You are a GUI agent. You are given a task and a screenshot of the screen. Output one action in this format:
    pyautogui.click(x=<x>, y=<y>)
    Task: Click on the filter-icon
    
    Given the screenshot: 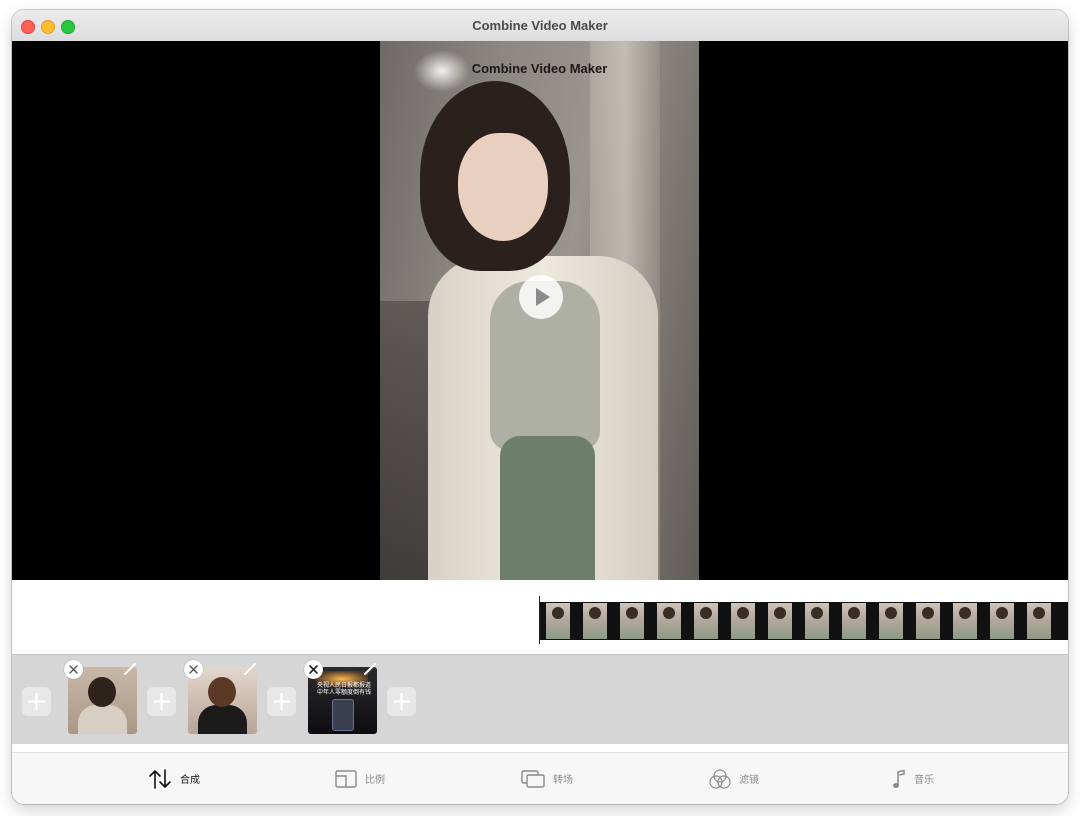 What is the action you would take?
    pyautogui.click(x=720, y=778)
    